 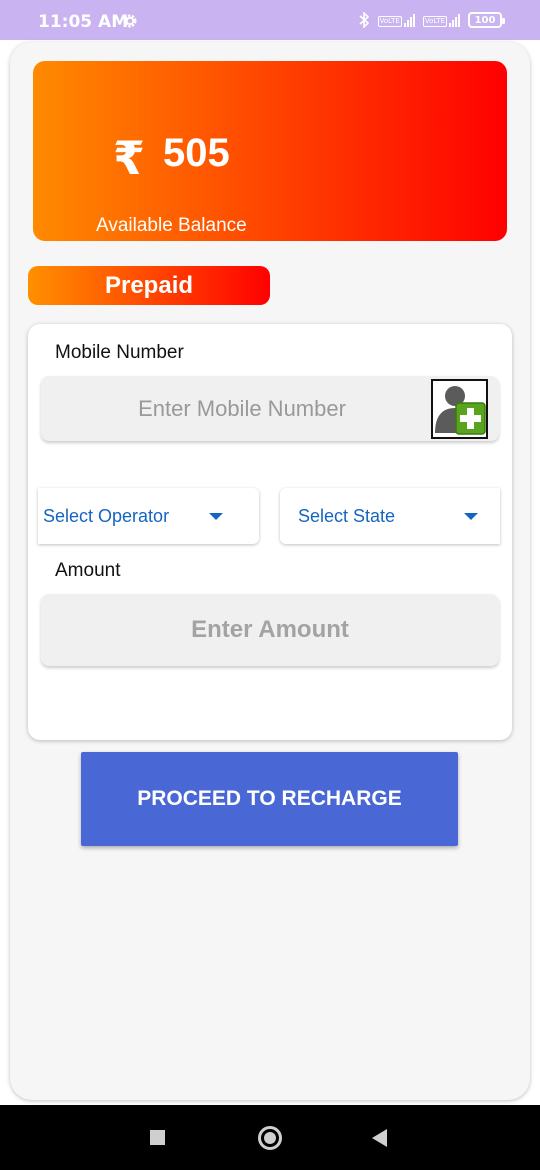 What do you see at coordinates (119, 352) in the screenshot?
I see `mobile-number-label: Mobile Number` at bounding box center [119, 352].